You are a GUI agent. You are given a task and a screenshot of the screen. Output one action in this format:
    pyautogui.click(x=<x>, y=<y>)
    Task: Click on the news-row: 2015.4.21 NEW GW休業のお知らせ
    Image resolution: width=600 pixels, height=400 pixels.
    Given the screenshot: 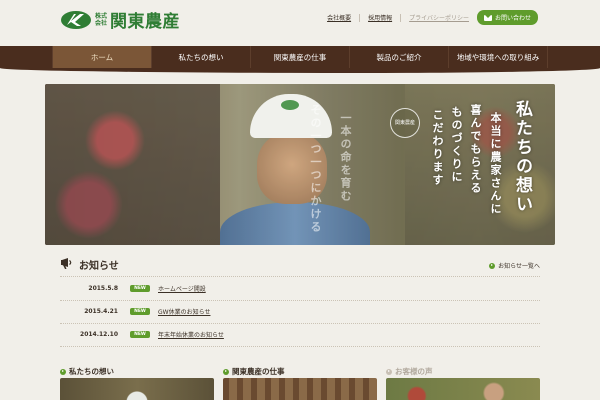 What is the action you would take?
    pyautogui.click(x=300, y=311)
    